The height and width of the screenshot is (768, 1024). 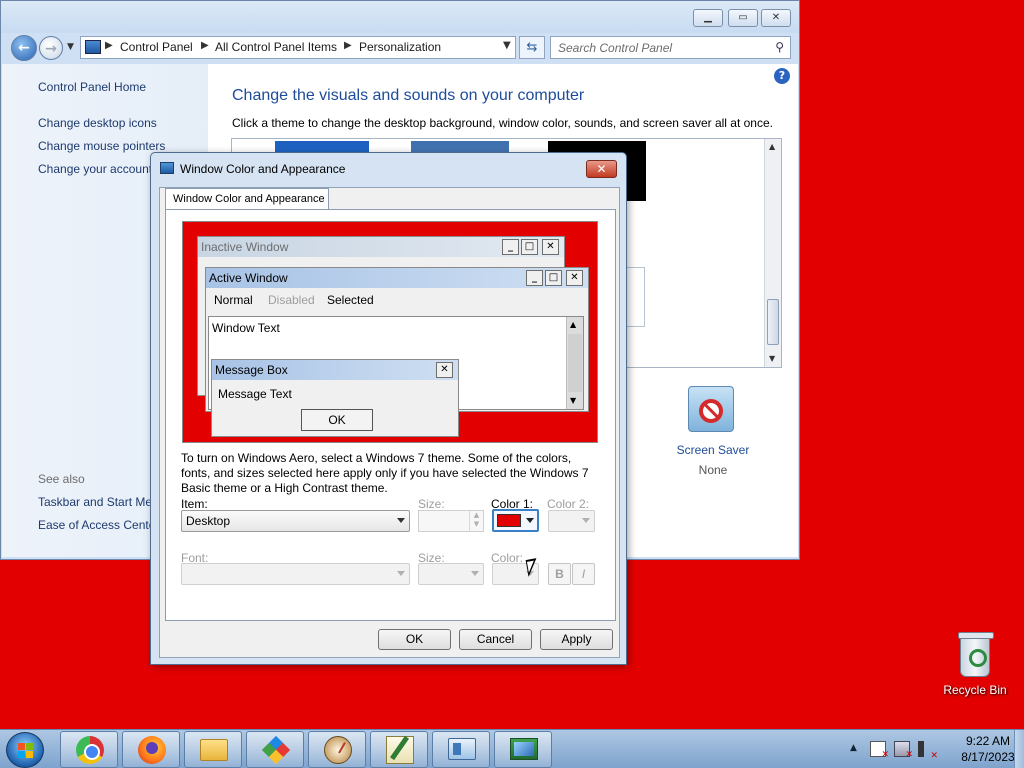 I want to click on color2-picker, so click(x=571, y=521).